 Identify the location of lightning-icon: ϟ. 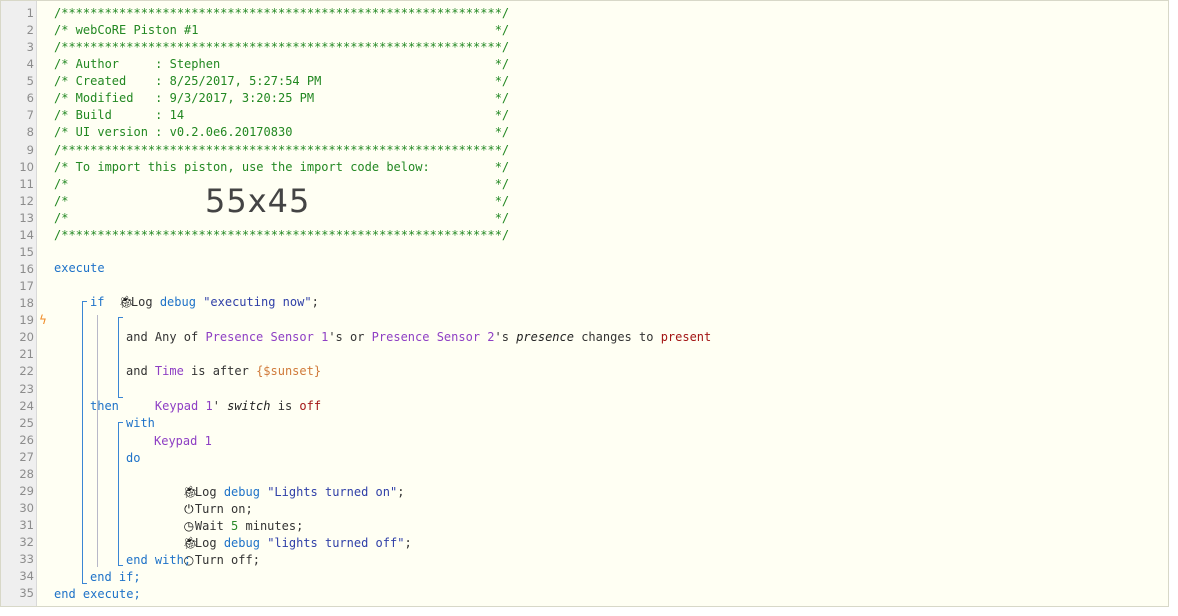
(43, 320).